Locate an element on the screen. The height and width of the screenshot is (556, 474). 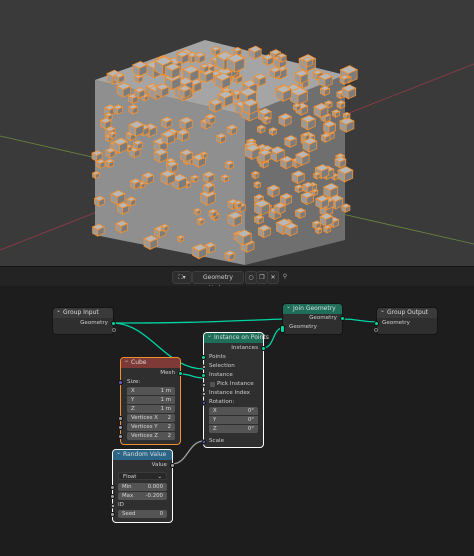
input-socket-instance is located at coordinates (203, 375).